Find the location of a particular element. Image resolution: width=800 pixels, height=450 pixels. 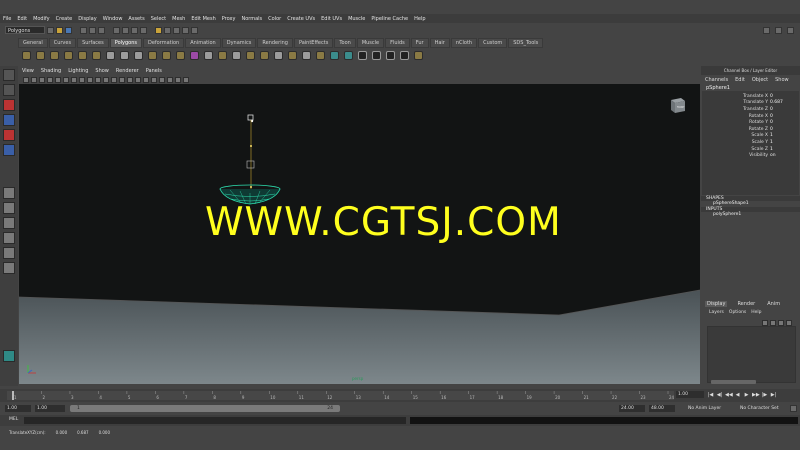

playback-button-3: ◀◀ is located at coordinates (729, 395).